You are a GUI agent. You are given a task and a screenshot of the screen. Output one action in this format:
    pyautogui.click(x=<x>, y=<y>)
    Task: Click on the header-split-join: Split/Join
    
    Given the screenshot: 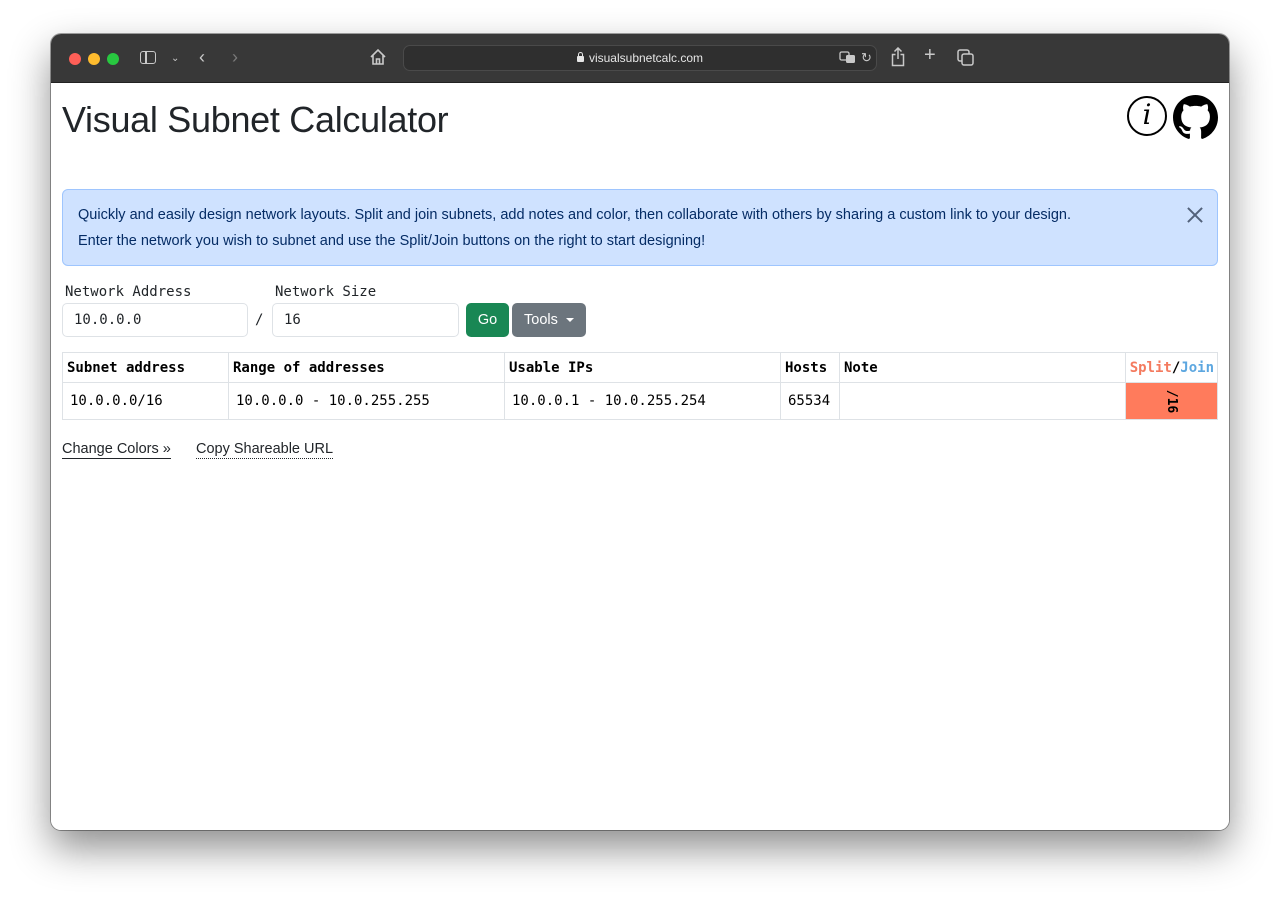 What is the action you would take?
    pyautogui.click(x=1172, y=367)
    